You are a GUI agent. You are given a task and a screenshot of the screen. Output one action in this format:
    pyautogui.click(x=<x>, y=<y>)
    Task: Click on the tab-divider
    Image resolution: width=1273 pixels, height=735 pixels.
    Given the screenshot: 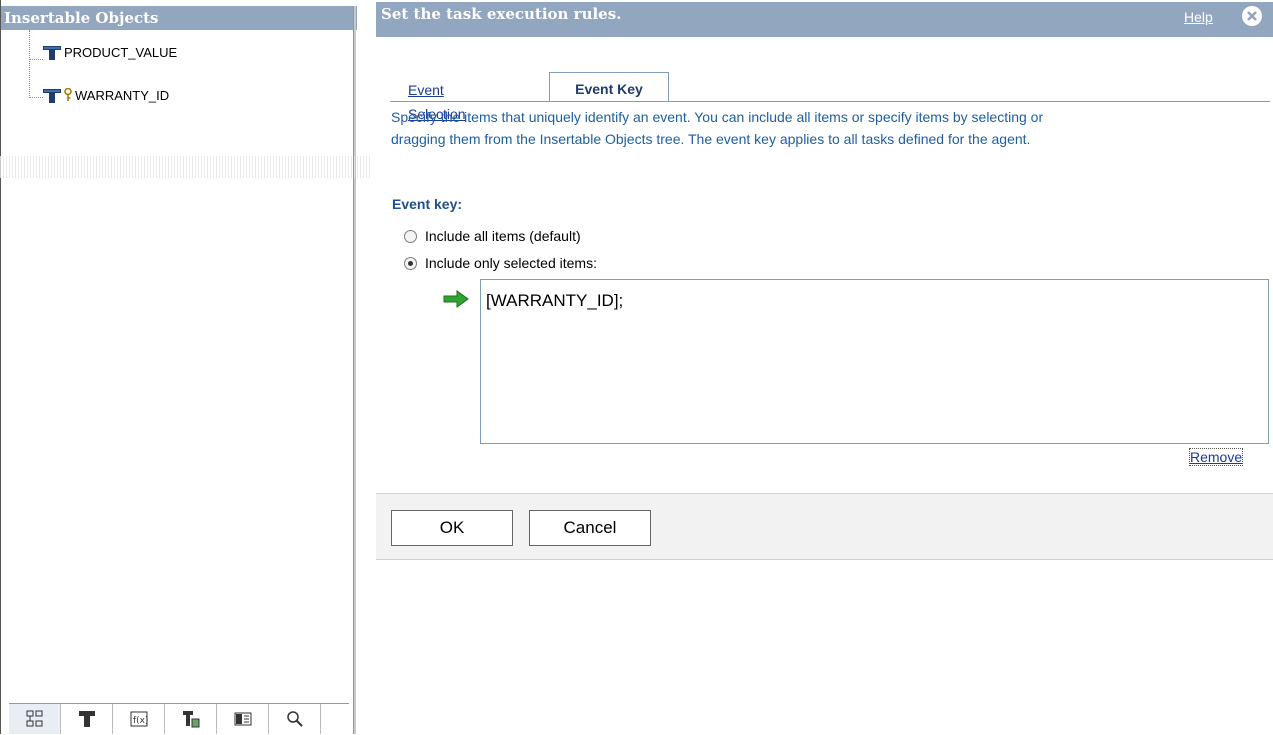 What is the action you would take?
    pyautogui.click(x=830, y=101)
    